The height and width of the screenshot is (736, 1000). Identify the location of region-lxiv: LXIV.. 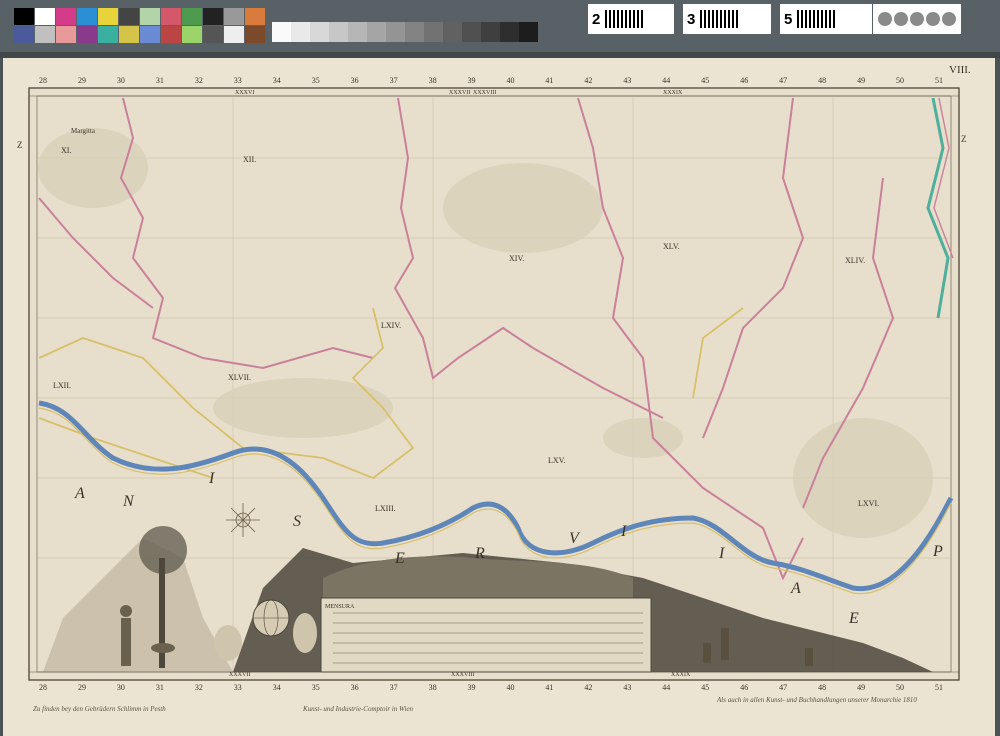
(391, 325).